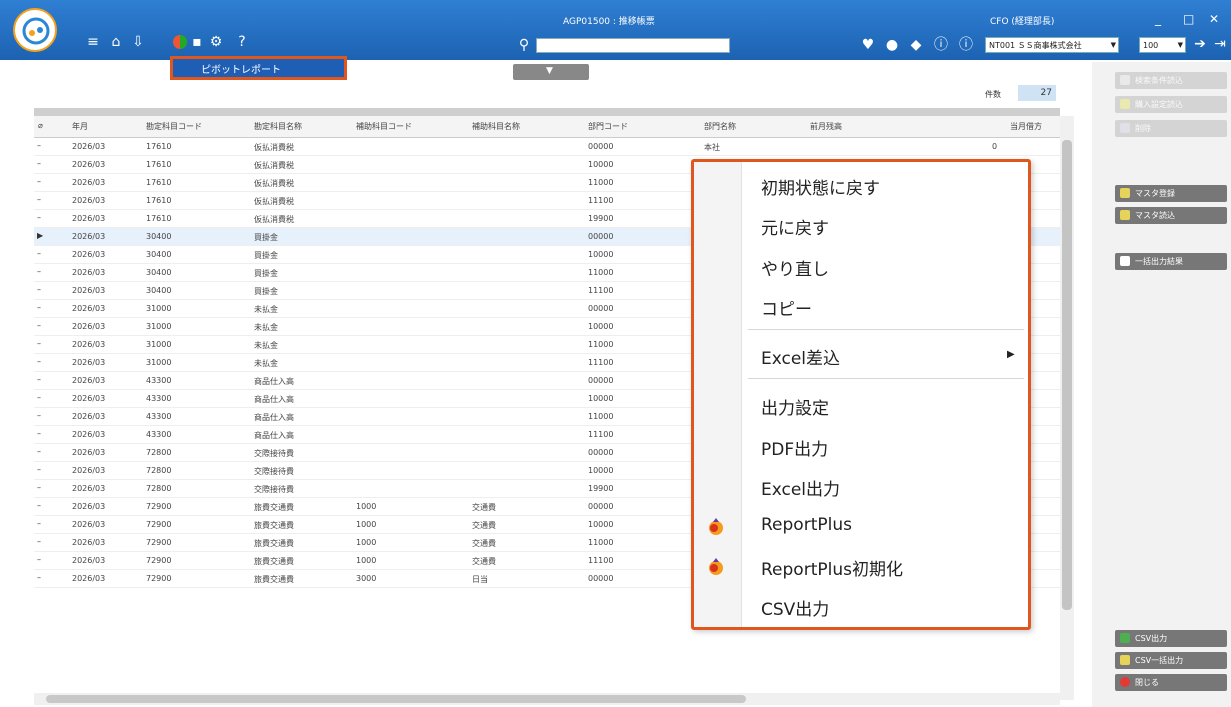 This screenshot has height=707, width=1231. Describe the element at coordinates (180, 42) in the screenshot. I see `pivot-report-icon` at that location.